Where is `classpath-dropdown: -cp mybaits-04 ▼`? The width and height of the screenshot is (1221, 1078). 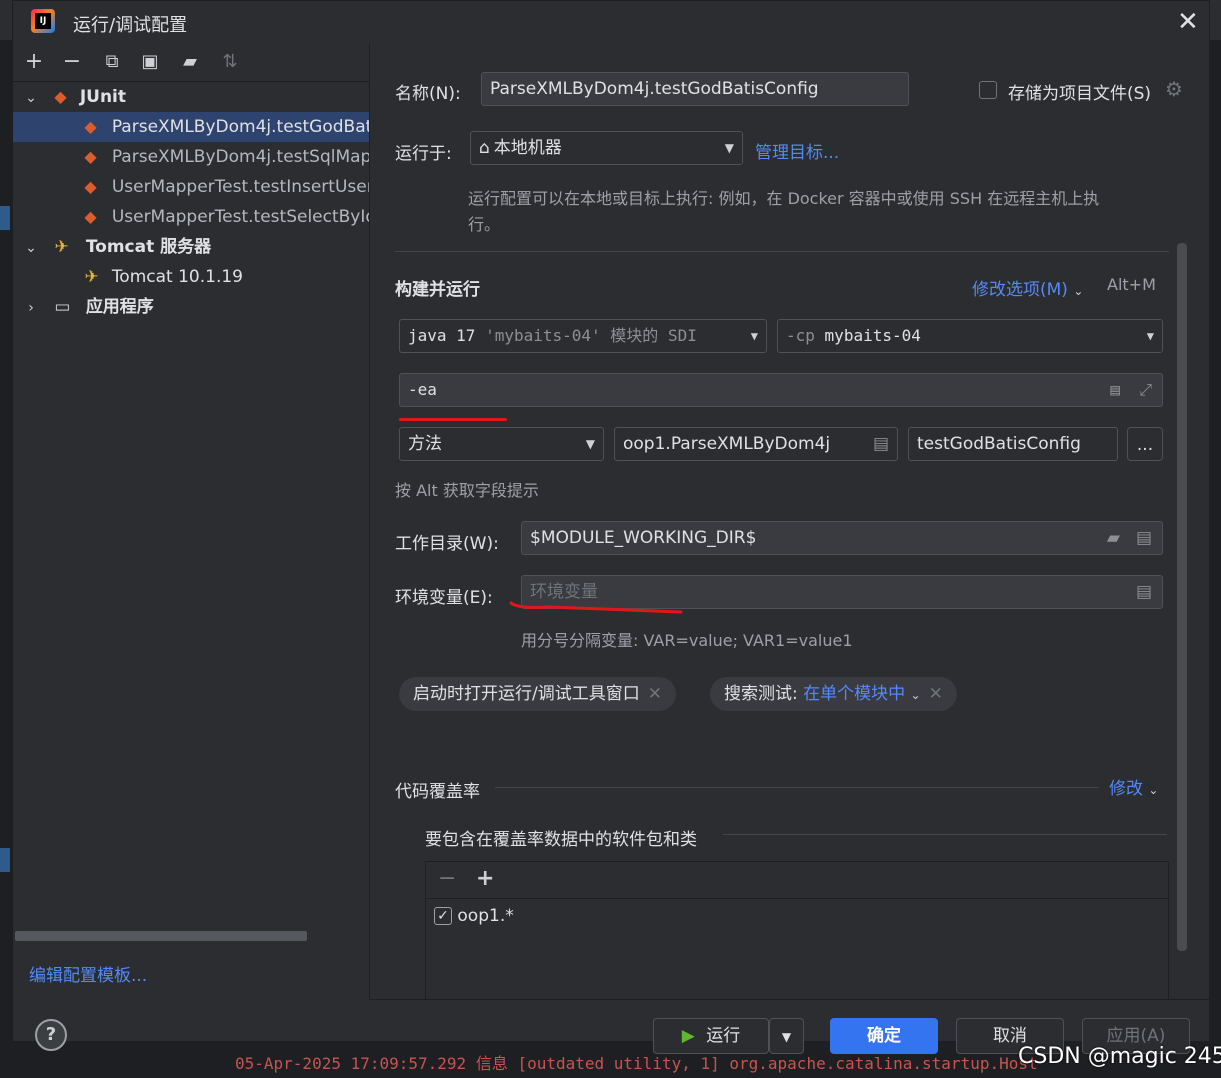 classpath-dropdown: -cp mybaits-04 ▼ is located at coordinates (970, 336).